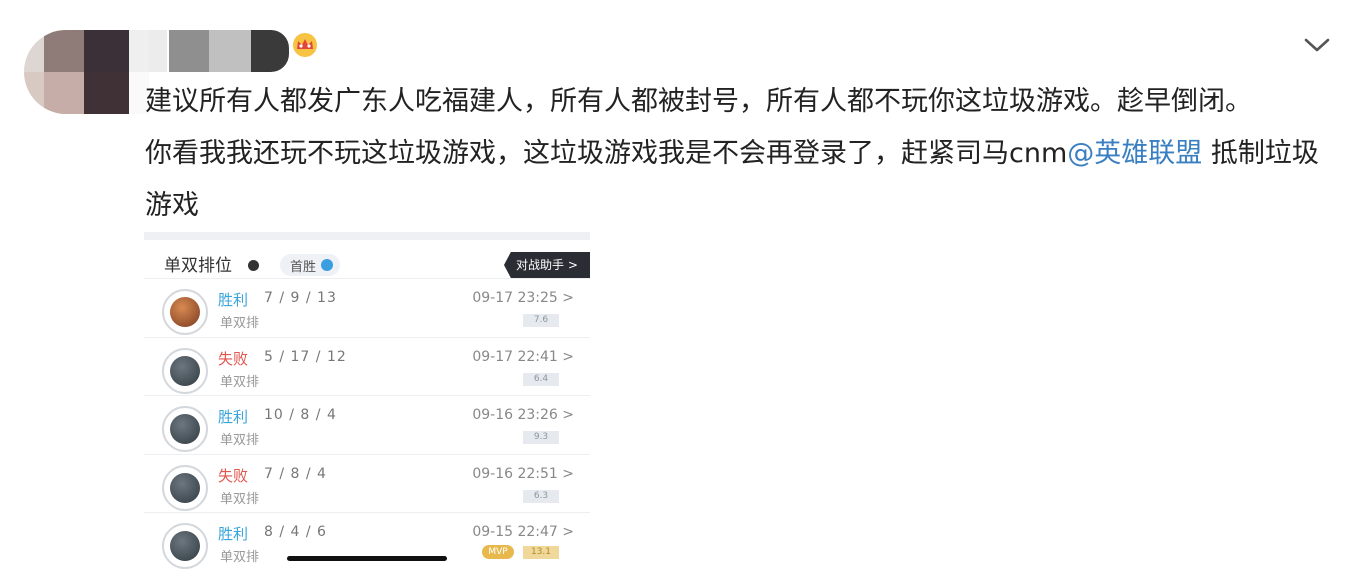 This screenshot has height=576, width=1360. I want to click on match-score: 9.3, so click(541, 437).